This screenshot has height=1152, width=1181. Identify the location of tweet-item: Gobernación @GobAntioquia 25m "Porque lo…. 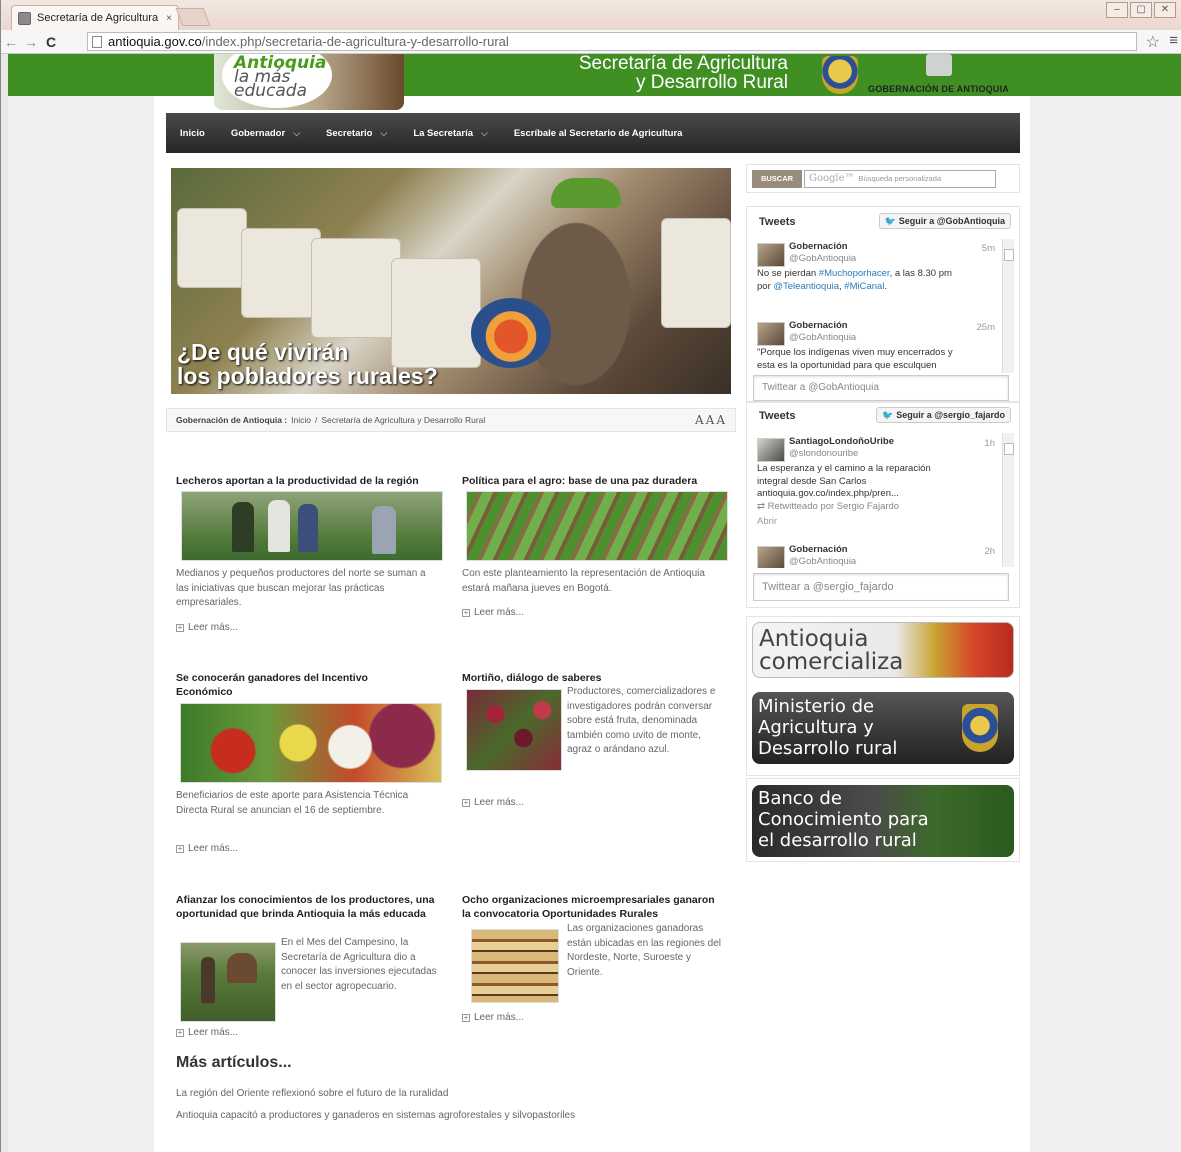
(876, 346).